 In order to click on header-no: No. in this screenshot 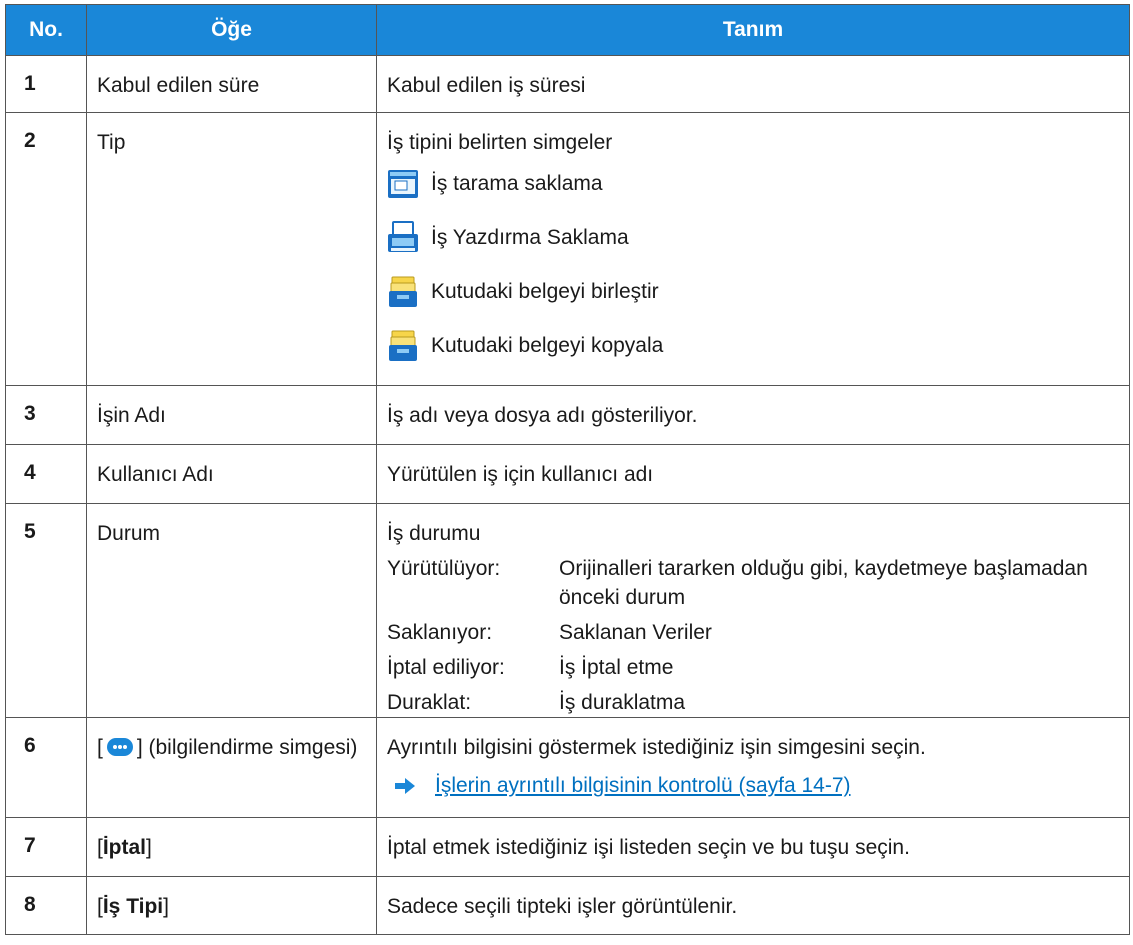, I will do `click(46, 30)`.